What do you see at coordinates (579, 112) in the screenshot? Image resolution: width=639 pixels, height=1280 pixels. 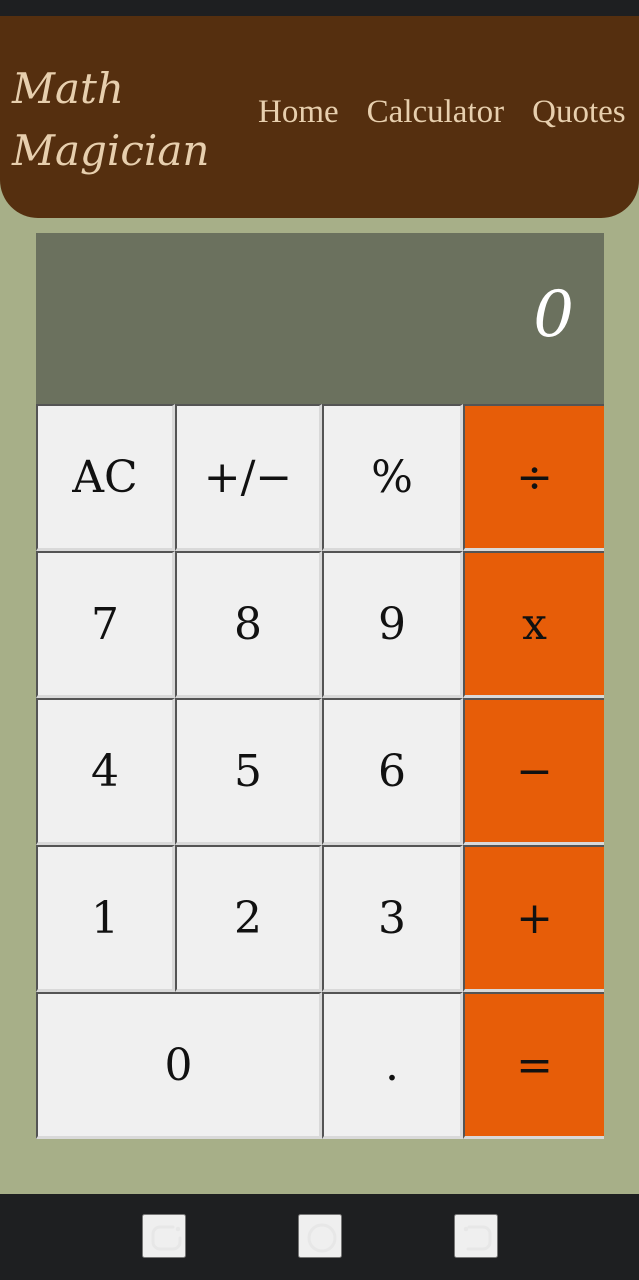 I see `nav-link-quotes: Quotes` at bounding box center [579, 112].